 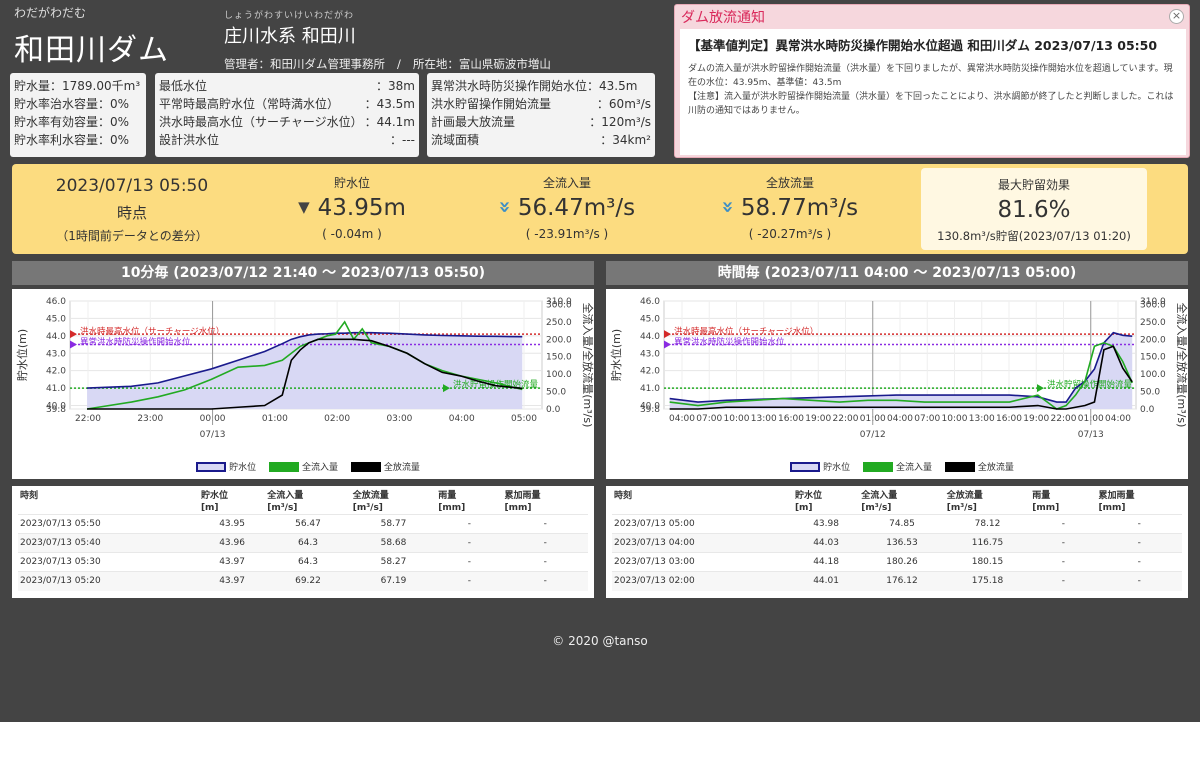 What do you see at coordinates (559, 375) in the screenshot?
I see `y2-tick-label: 100.0` at bounding box center [559, 375].